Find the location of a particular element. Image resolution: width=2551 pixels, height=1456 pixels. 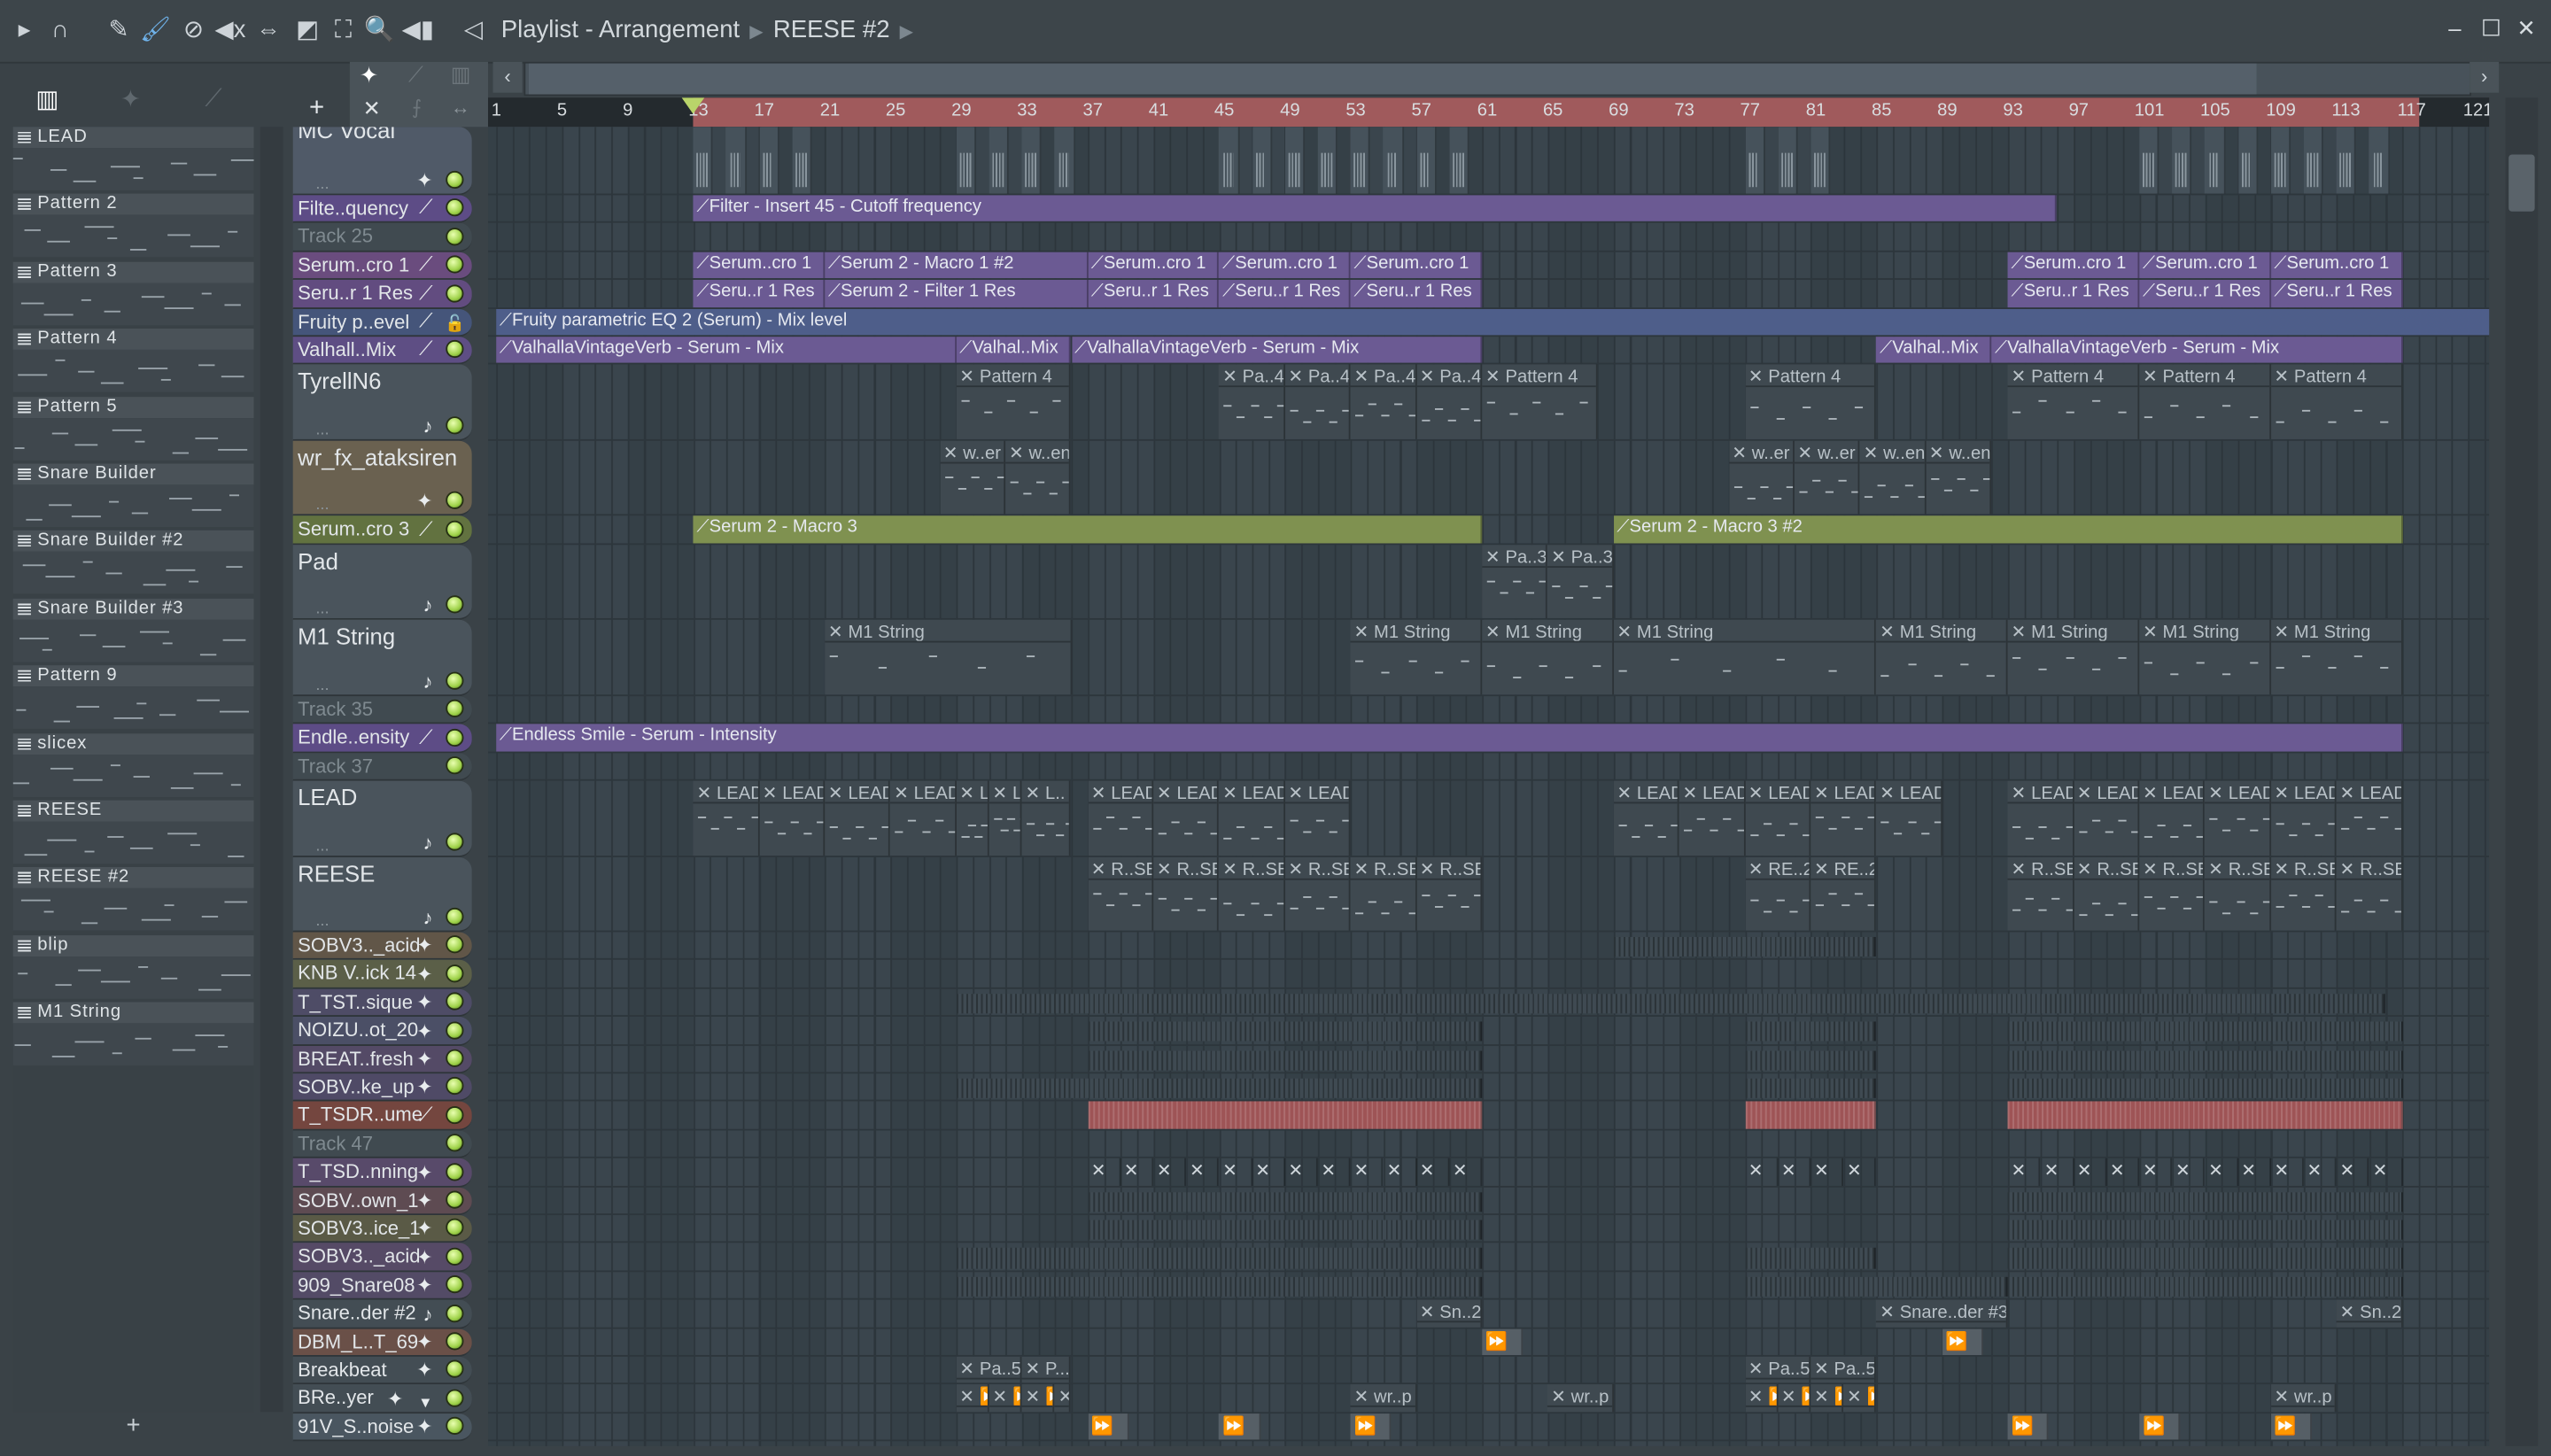

track-name: T_TSD..nning is located at coordinates (358, 1171).